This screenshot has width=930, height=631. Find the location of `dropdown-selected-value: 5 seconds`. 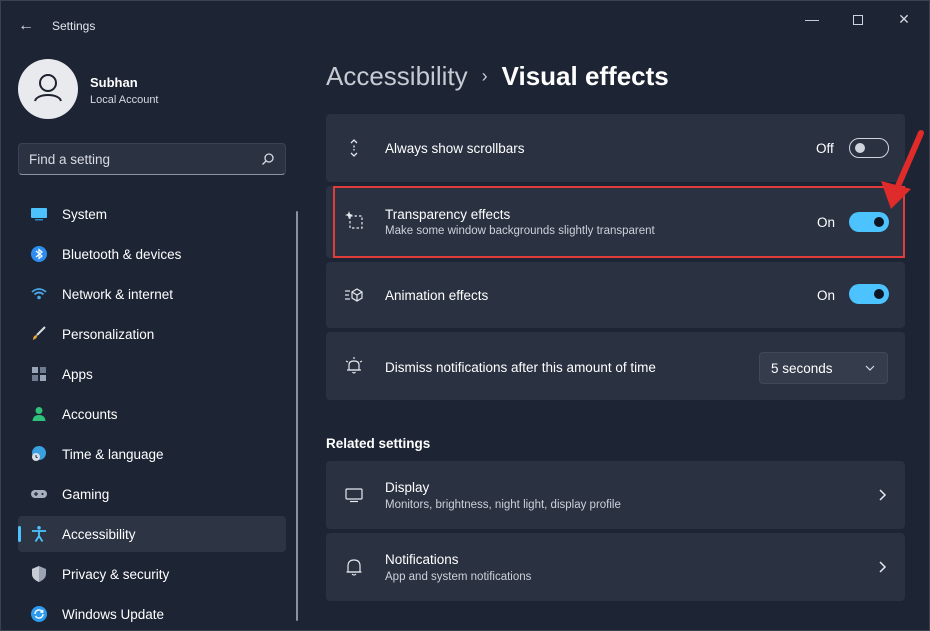

dropdown-selected-value: 5 seconds is located at coordinates (802, 368).